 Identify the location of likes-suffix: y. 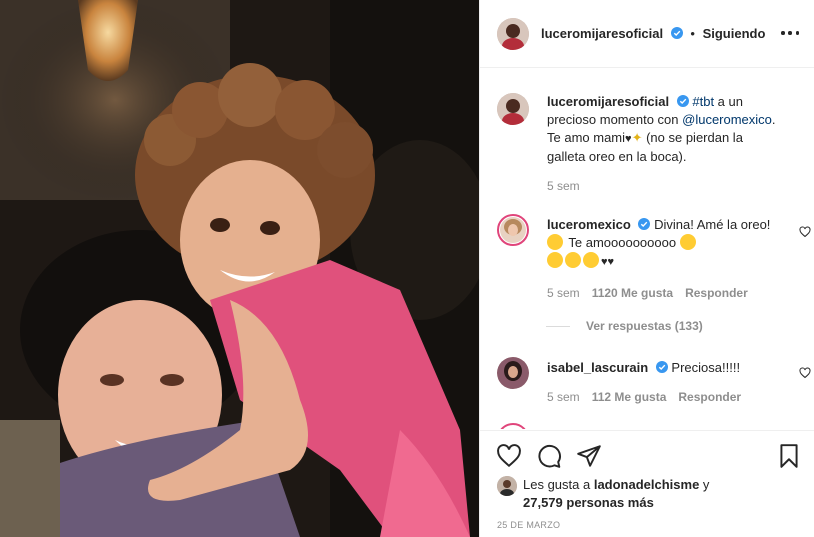
(704, 484).